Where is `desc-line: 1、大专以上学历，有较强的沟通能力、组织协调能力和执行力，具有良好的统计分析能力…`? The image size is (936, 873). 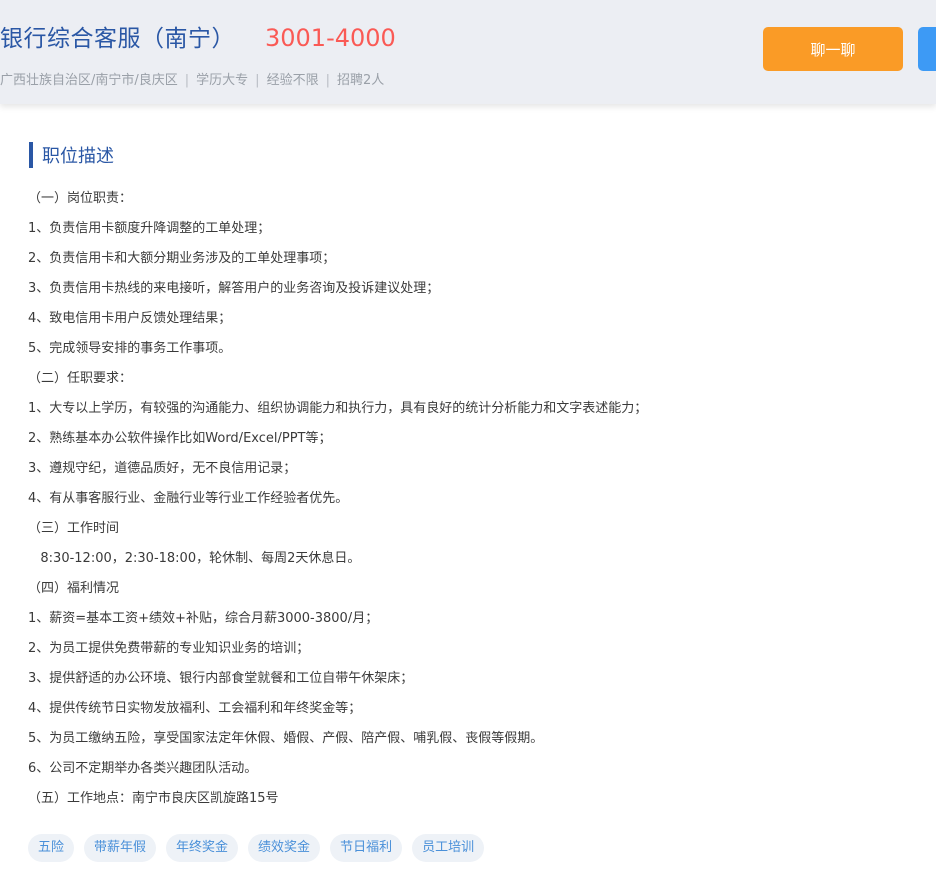
desc-line: 1、大专以上学历，有较强的沟通能力、组织协调能力和执行力，具有良好的统计分析能力… is located at coordinates (338, 408).